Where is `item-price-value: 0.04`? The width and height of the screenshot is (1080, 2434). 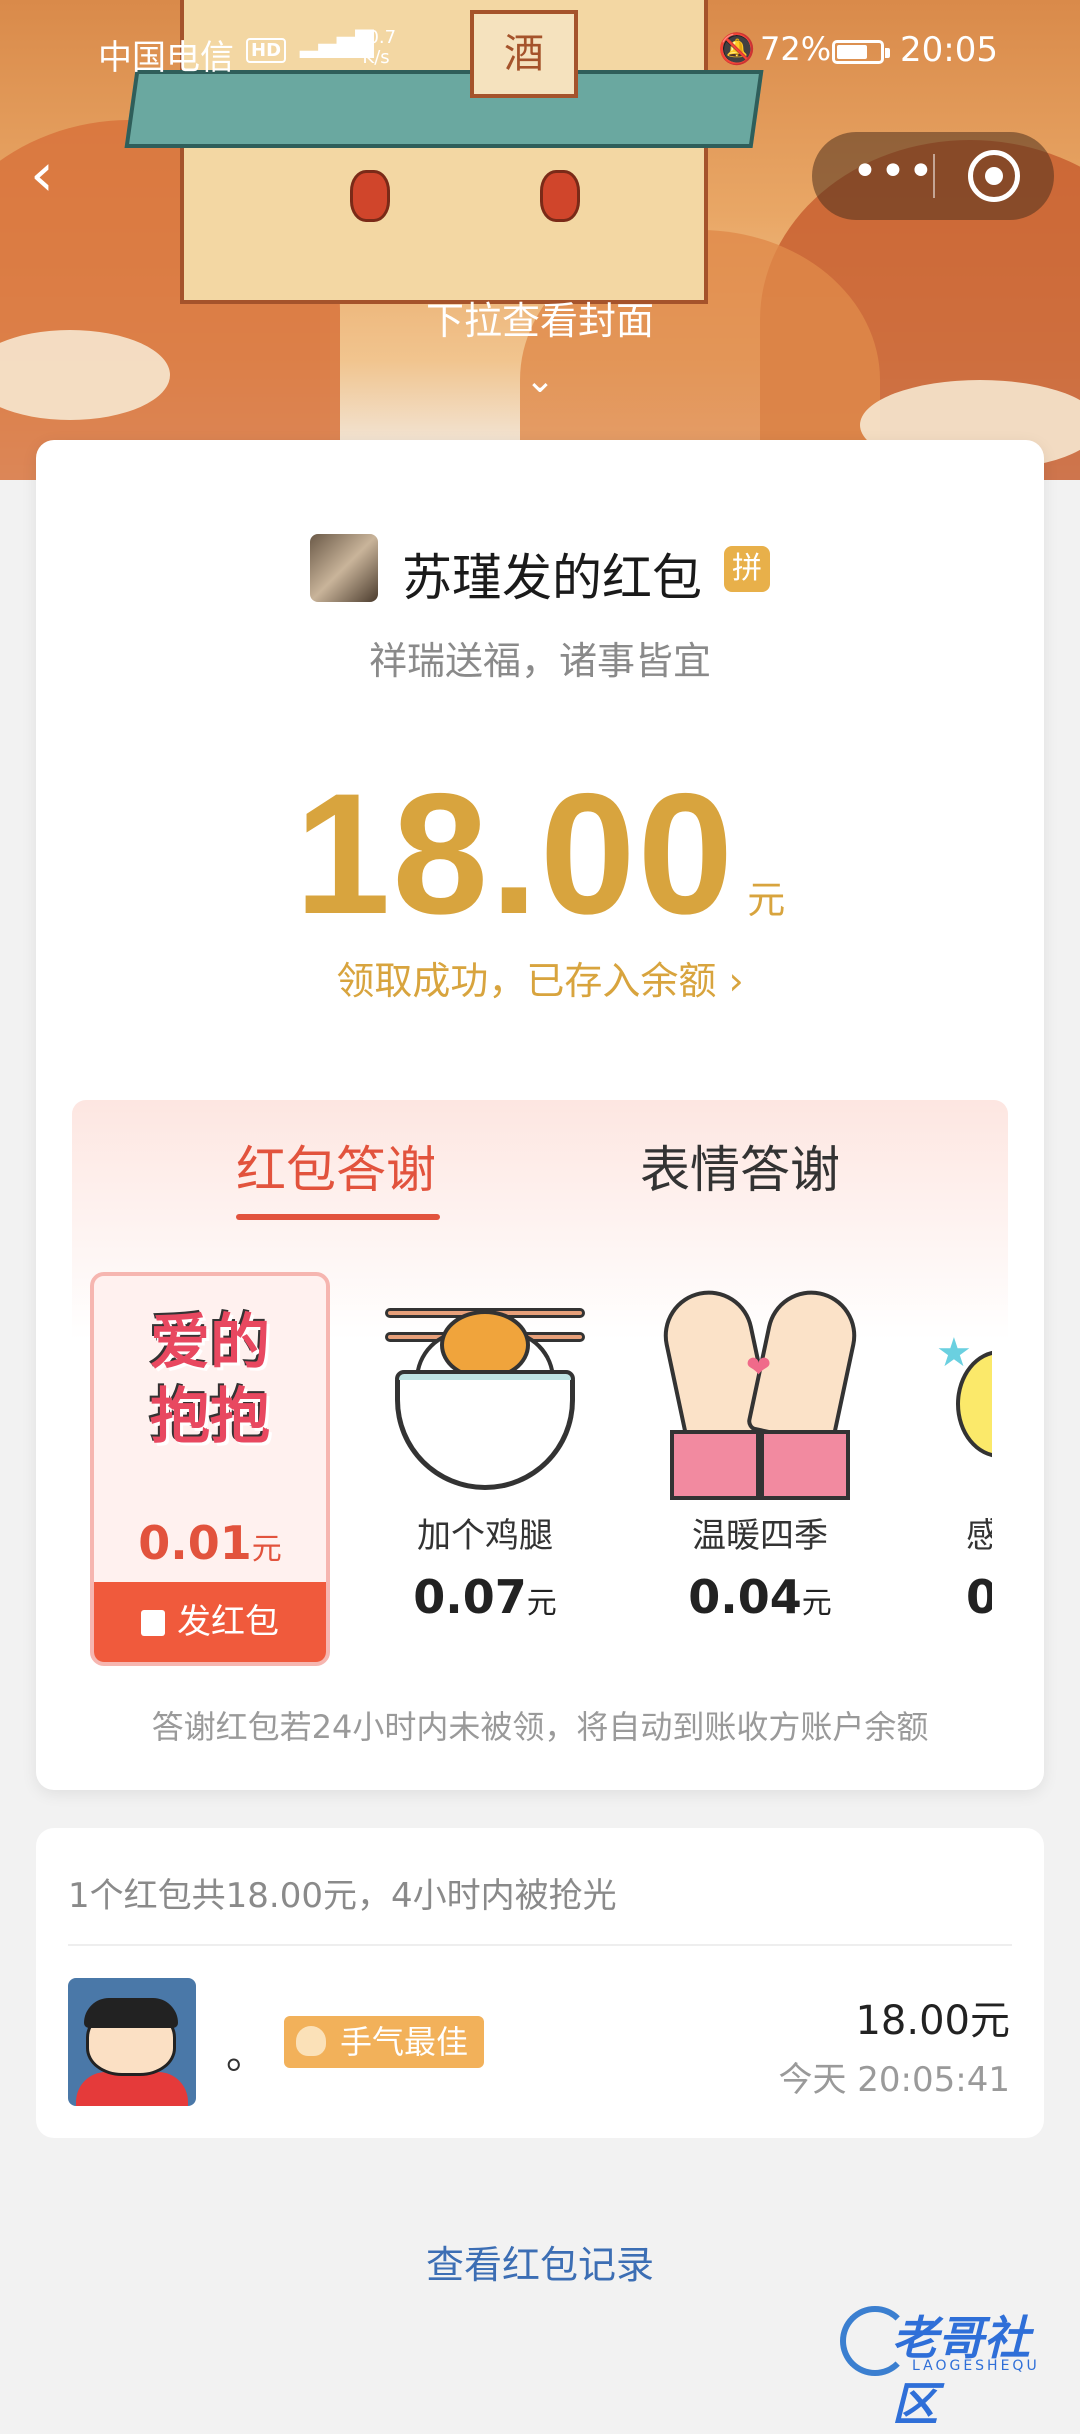 item-price-value: 0.04 is located at coordinates (745, 1597).